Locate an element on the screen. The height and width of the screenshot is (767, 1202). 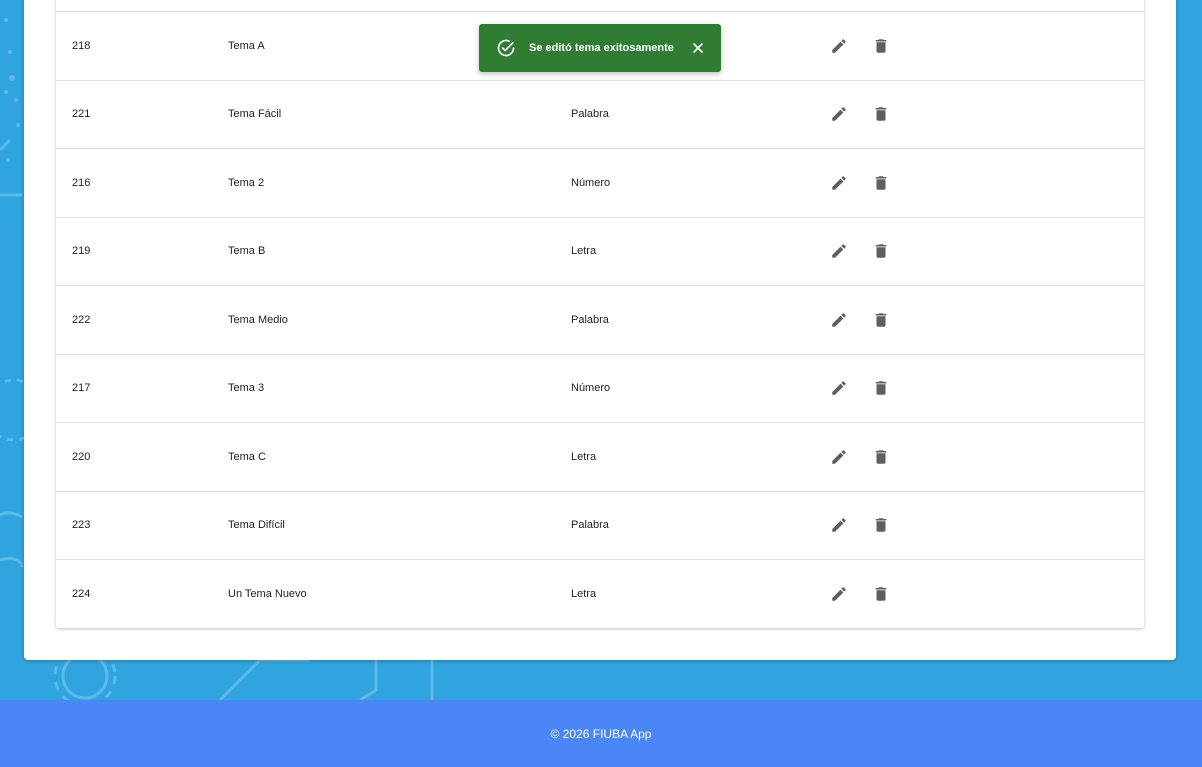
topic-id: 221 is located at coordinates (81, 114).